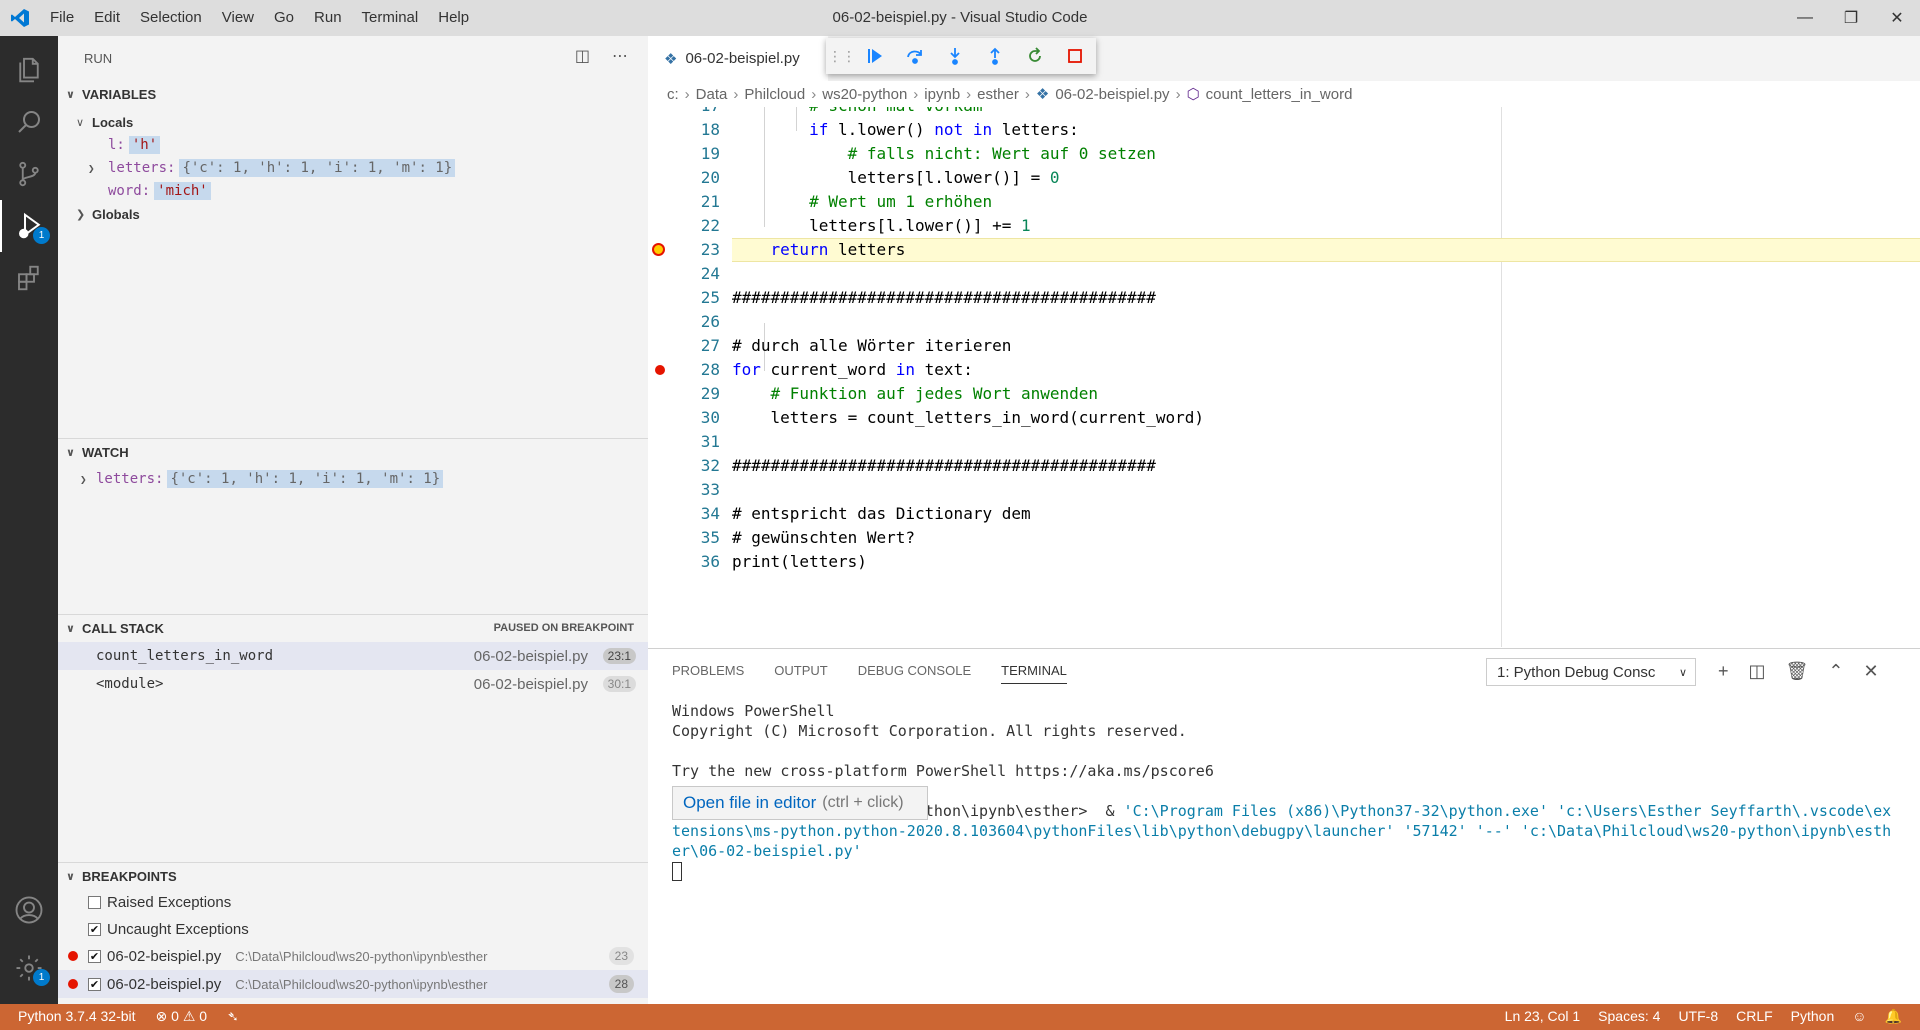 Image resolution: width=1920 pixels, height=1030 pixels. I want to click on uncaught-exceptions-checkbox: ✔, so click(94, 929).